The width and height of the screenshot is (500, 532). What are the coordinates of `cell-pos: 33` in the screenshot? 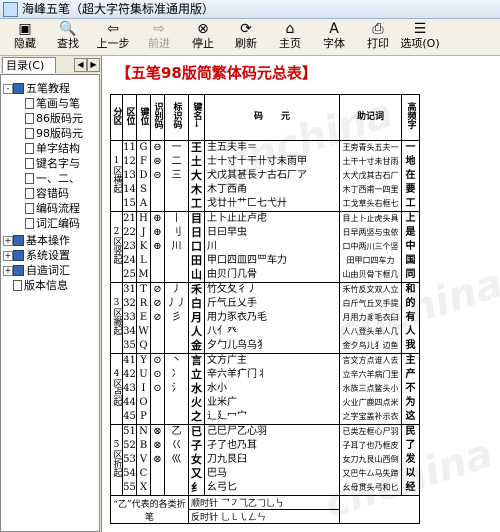 It's located at (129, 317).